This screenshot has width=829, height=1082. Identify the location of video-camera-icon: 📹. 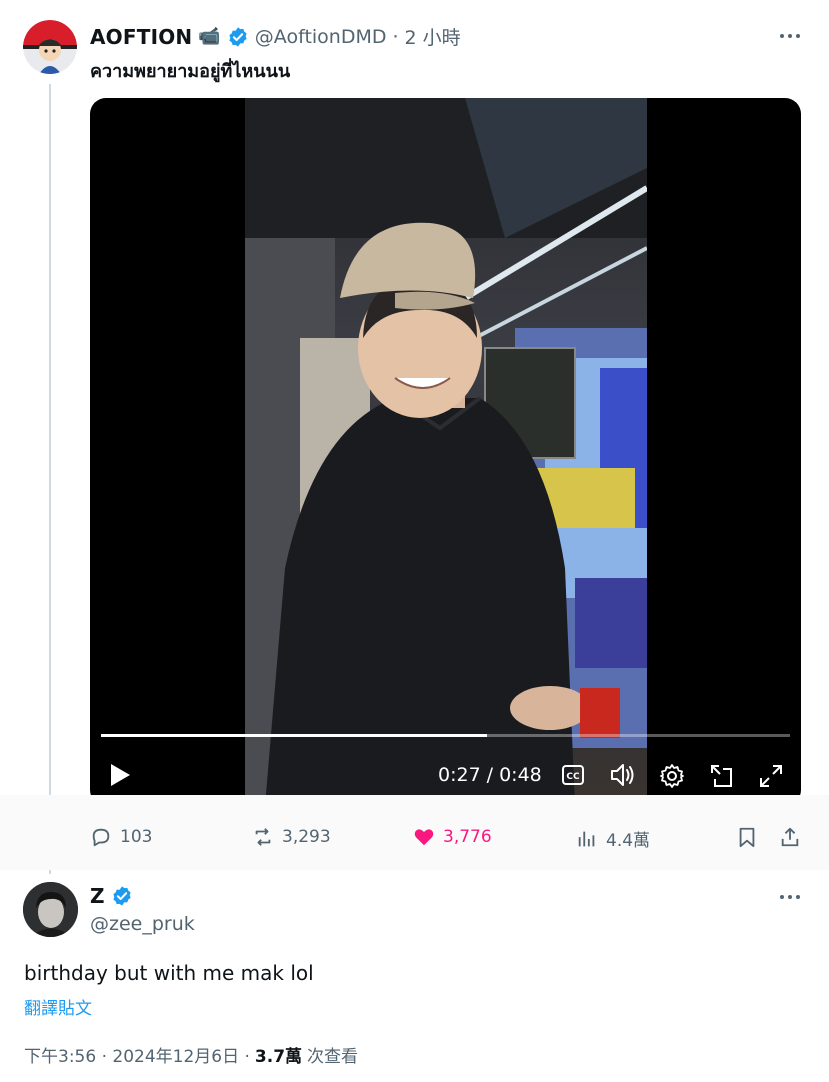
(209, 36).